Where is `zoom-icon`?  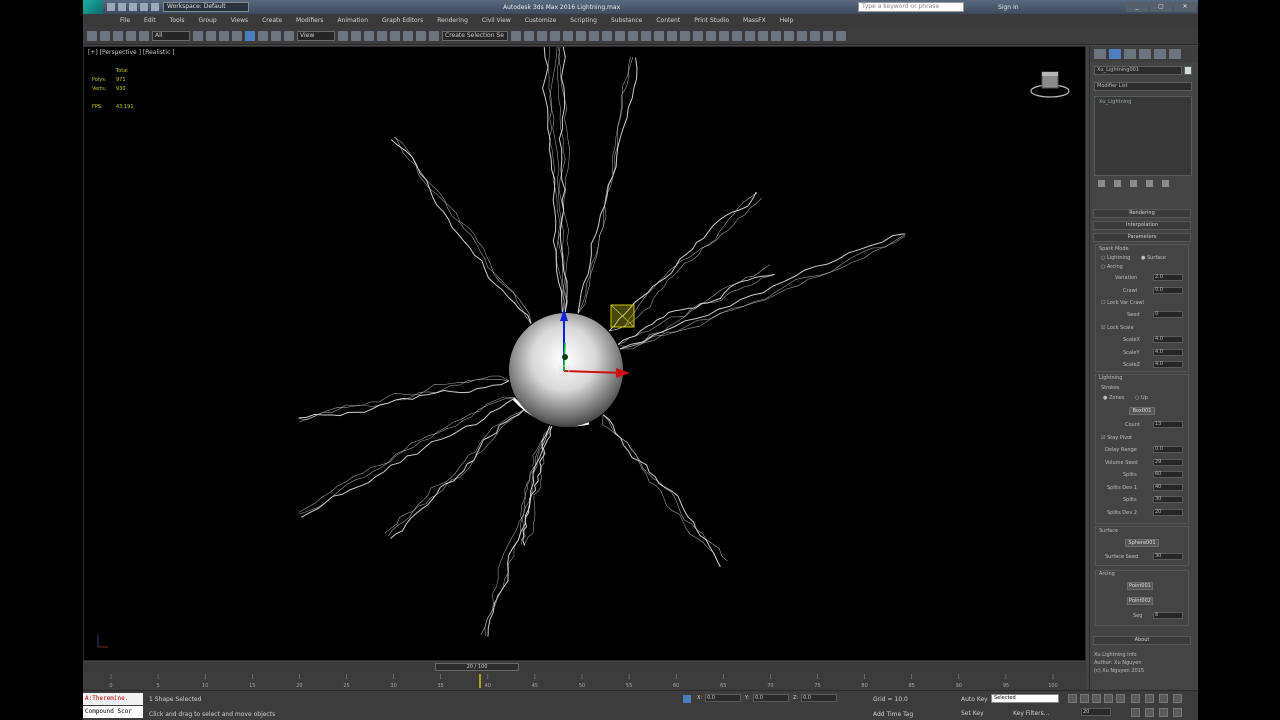 zoom-icon is located at coordinates (1135, 698).